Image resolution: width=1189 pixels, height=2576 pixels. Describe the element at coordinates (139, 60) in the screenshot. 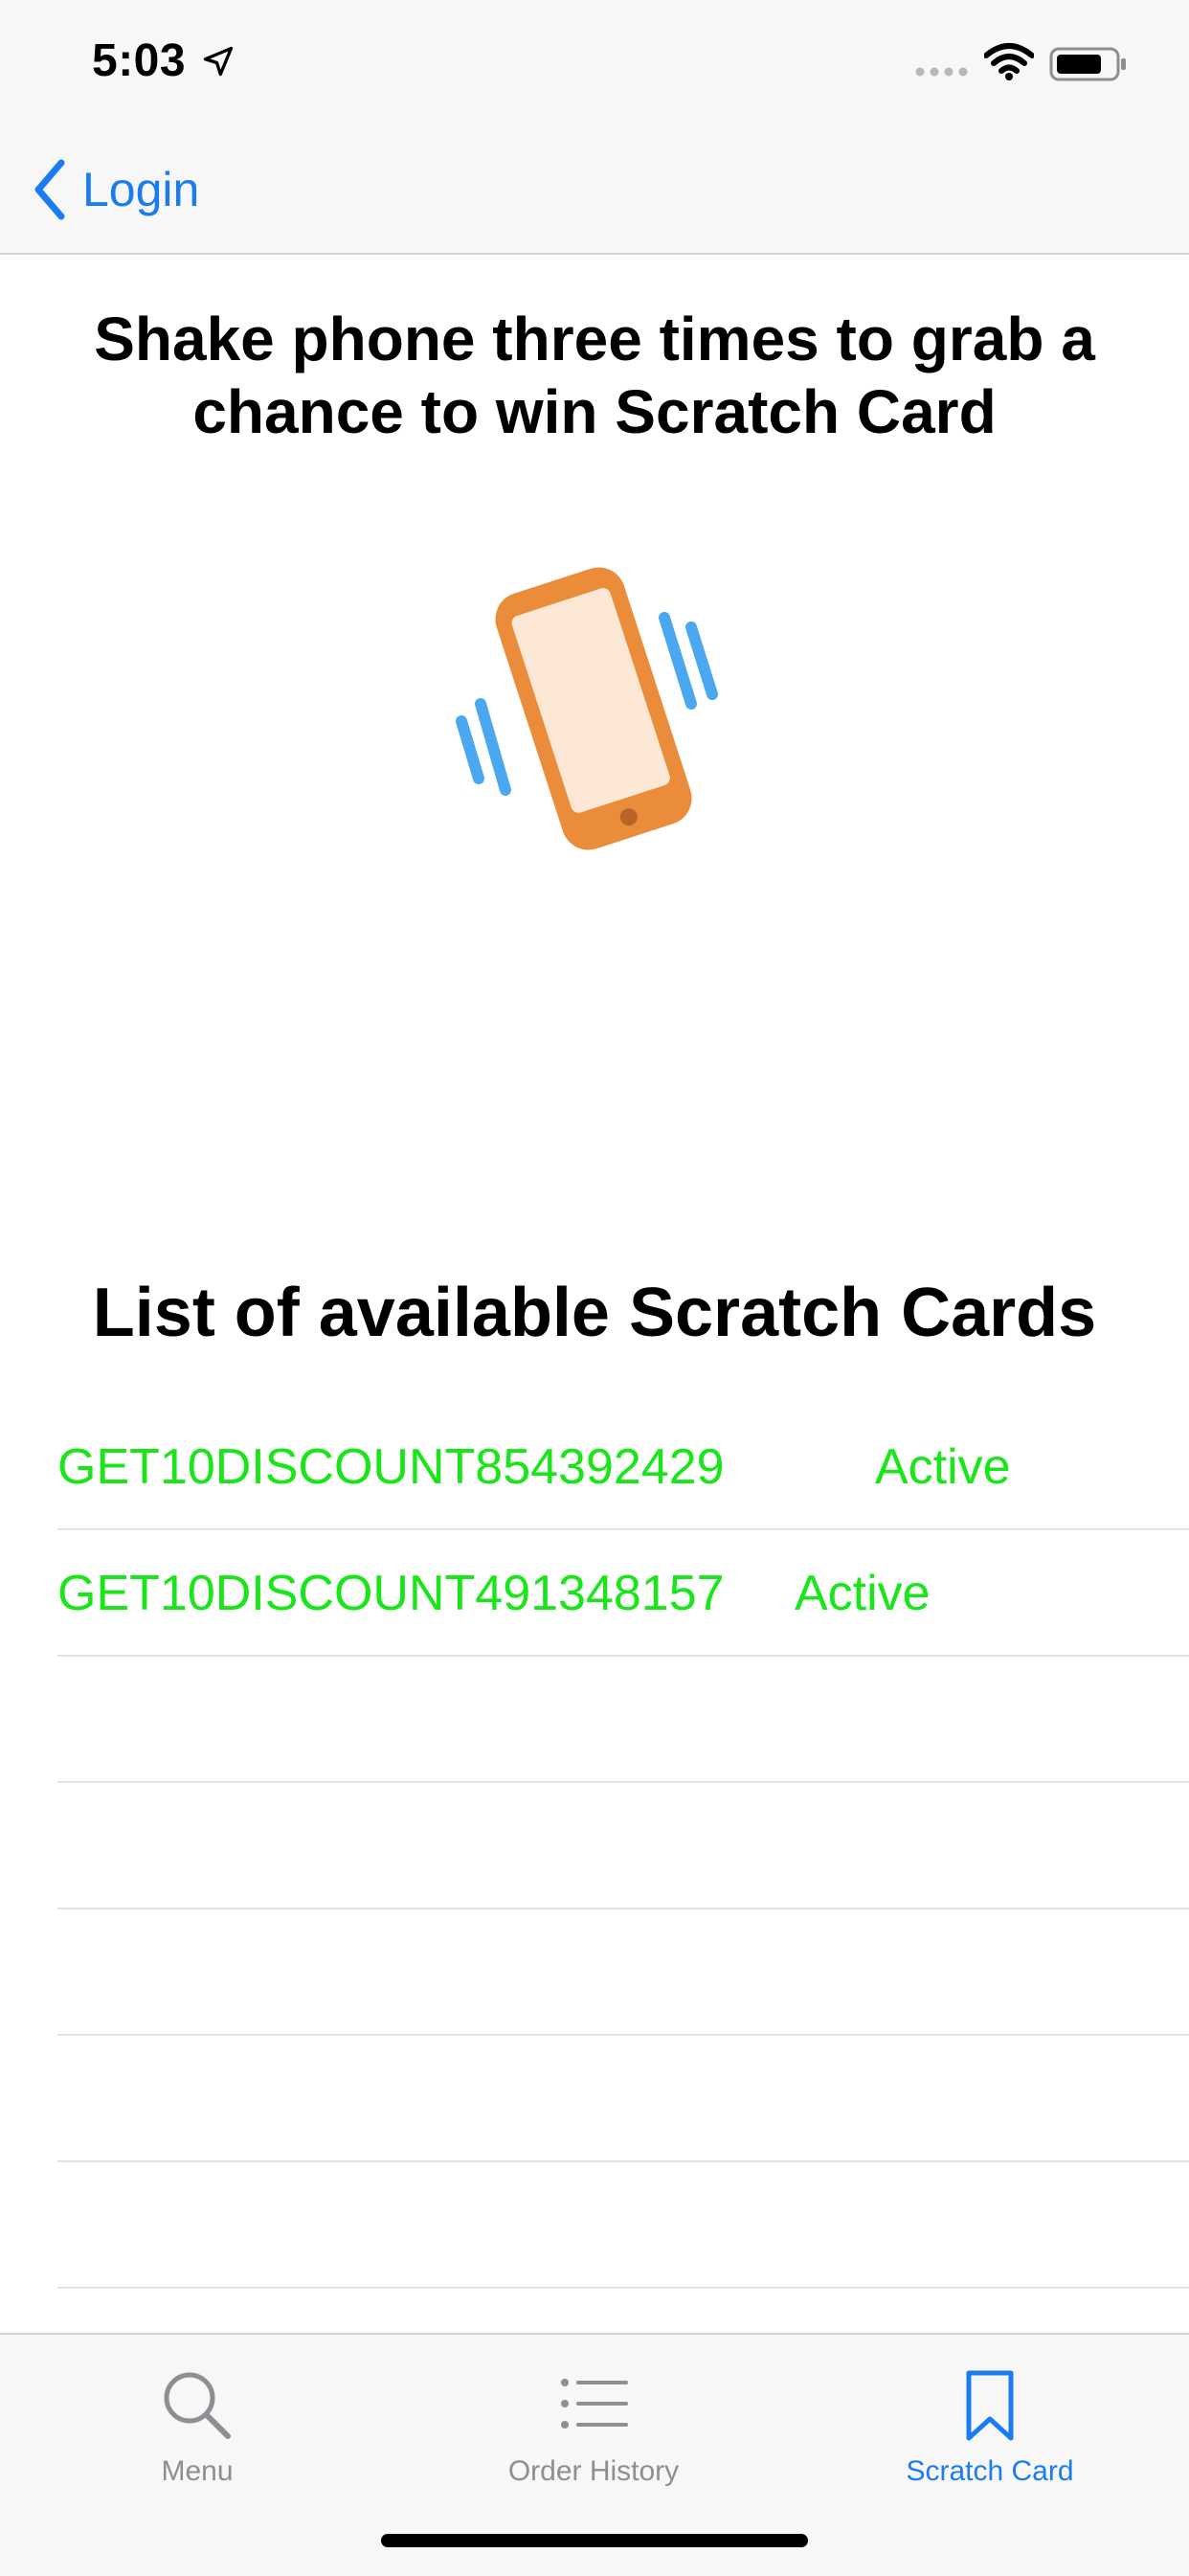

I see `status-time: 5:03` at that location.